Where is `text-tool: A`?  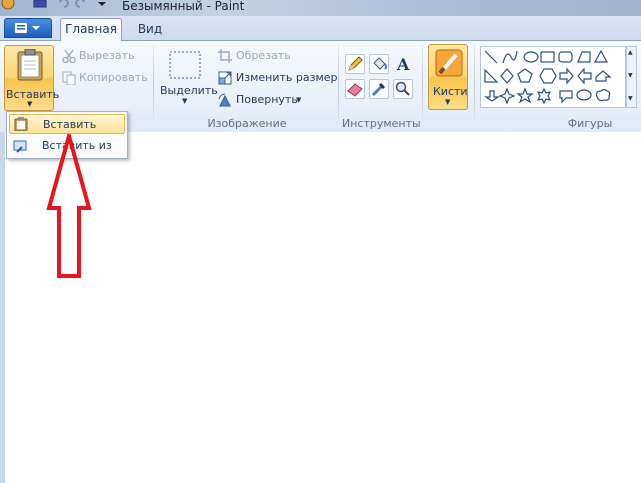
text-tool: A is located at coordinates (403, 64).